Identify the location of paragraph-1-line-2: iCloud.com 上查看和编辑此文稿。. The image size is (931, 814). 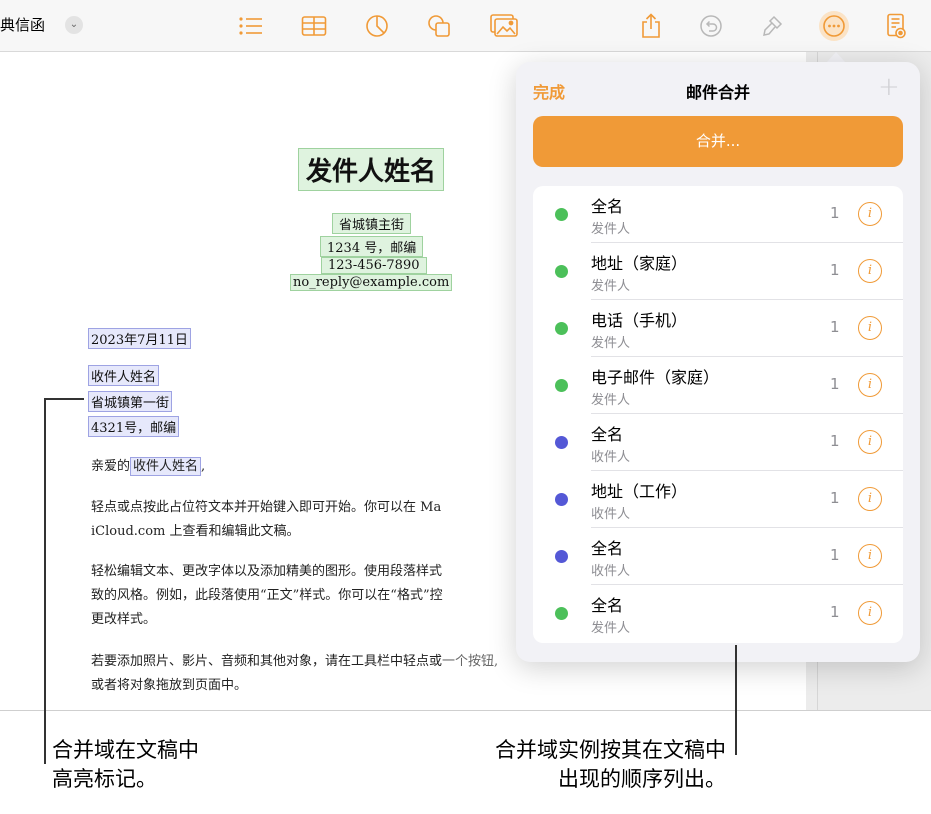
(195, 532).